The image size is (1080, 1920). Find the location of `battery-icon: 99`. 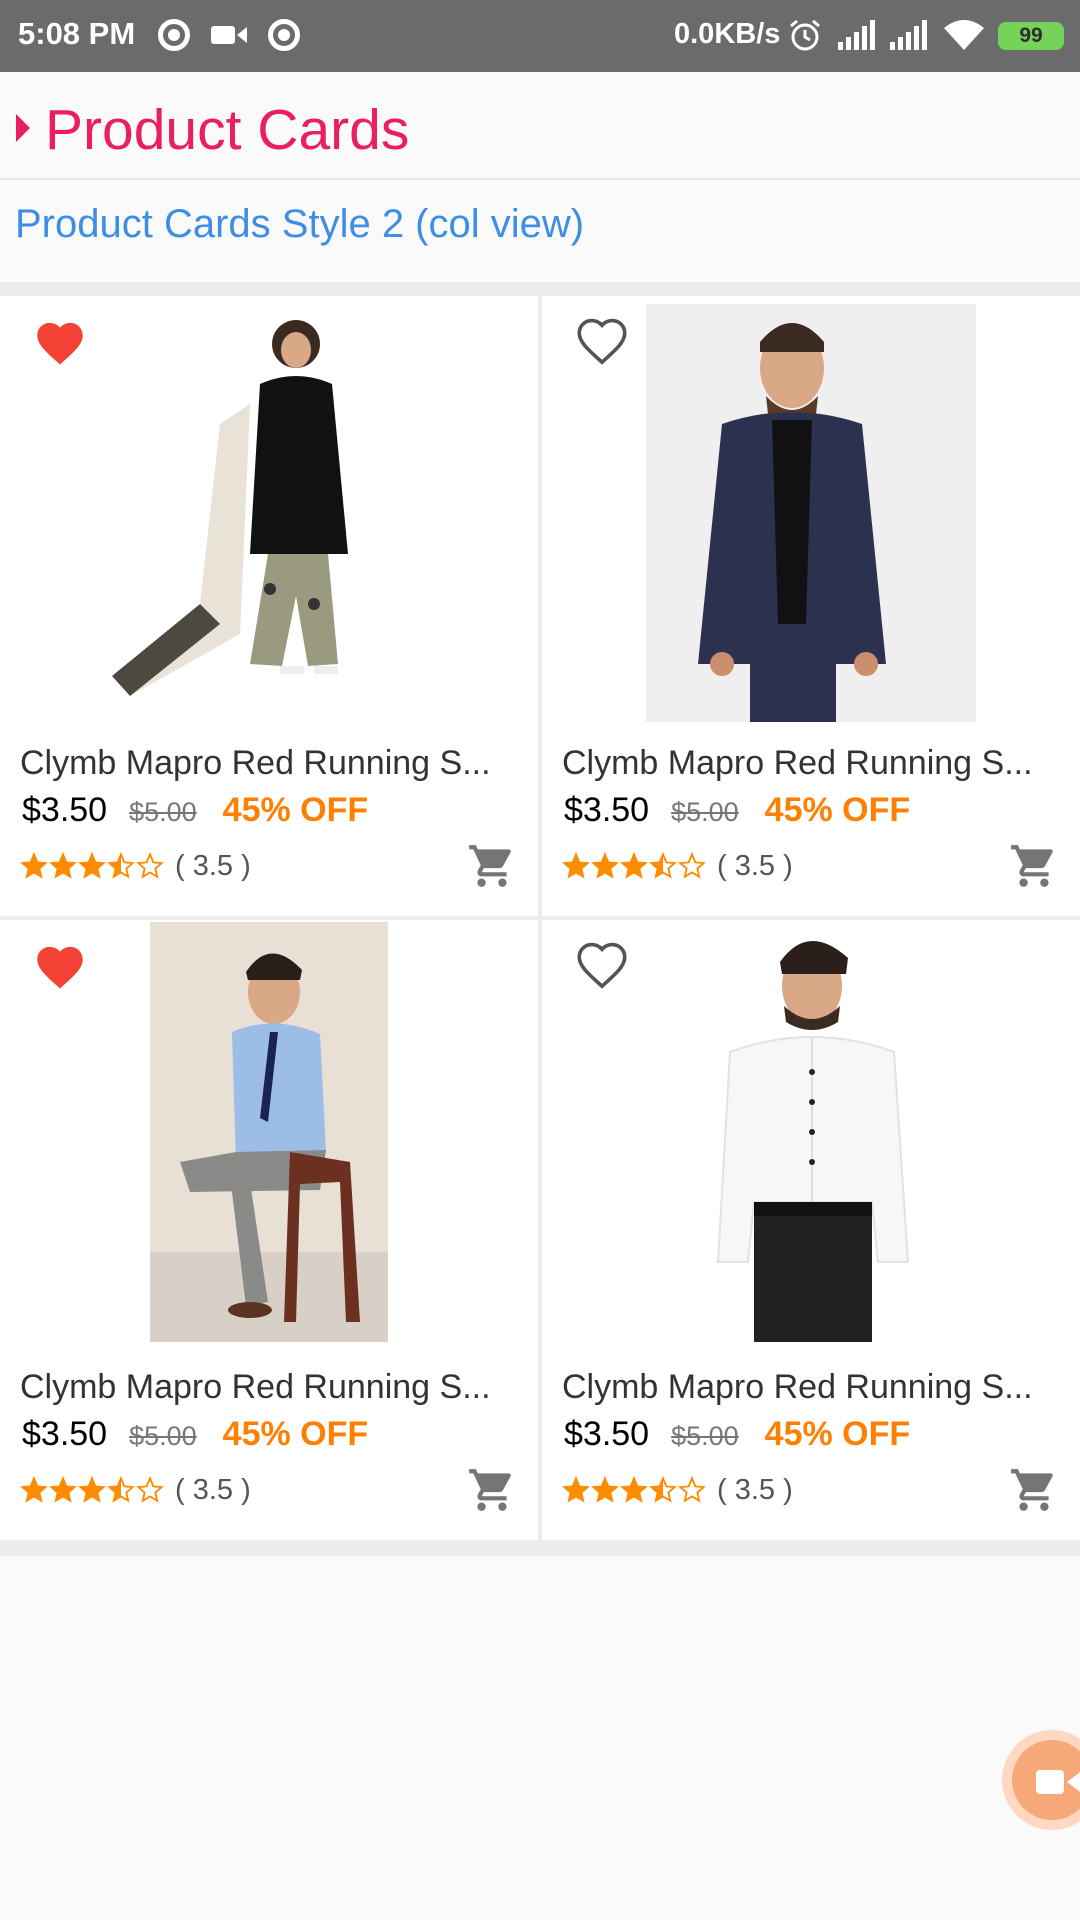

battery-icon: 99 is located at coordinates (1031, 36).